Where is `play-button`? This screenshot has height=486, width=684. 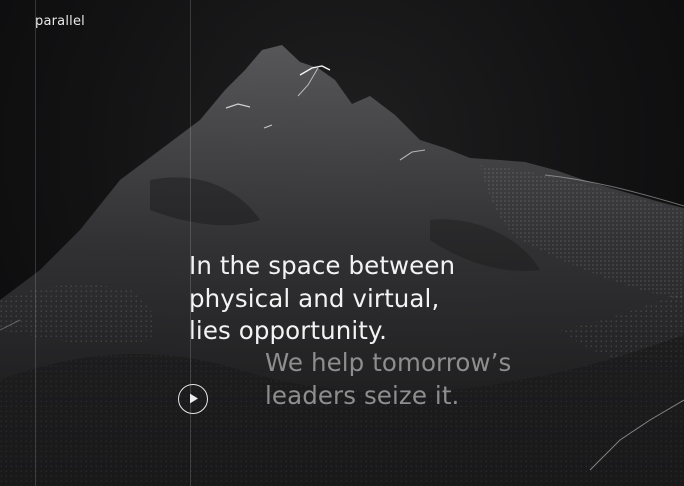 play-button is located at coordinates (193, 399).